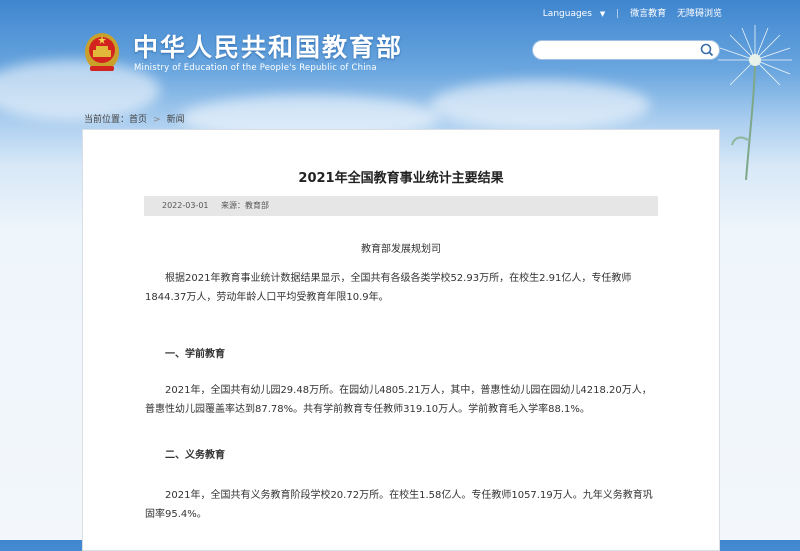 This screenshot has height=551, width=800. I want to click on search-box, so click(626, 51).